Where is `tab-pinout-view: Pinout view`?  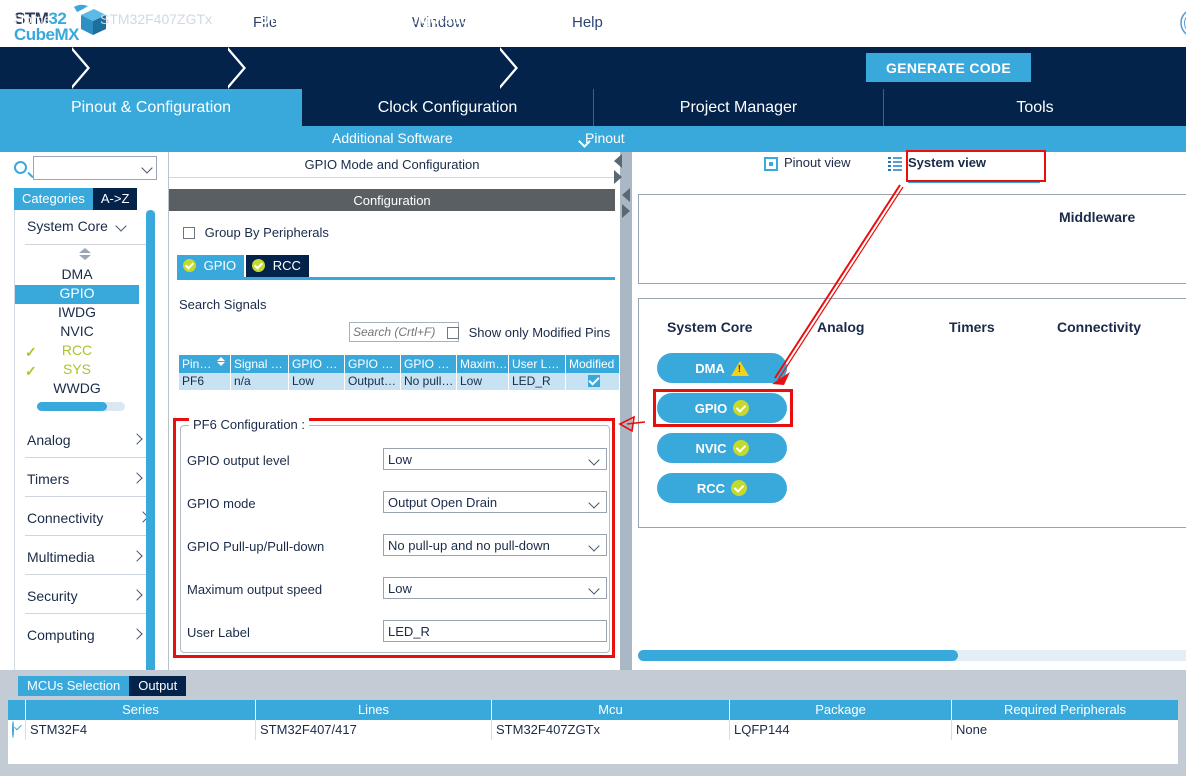
tab-pinout-view: Pinout view is located at coordinates (807, 166).